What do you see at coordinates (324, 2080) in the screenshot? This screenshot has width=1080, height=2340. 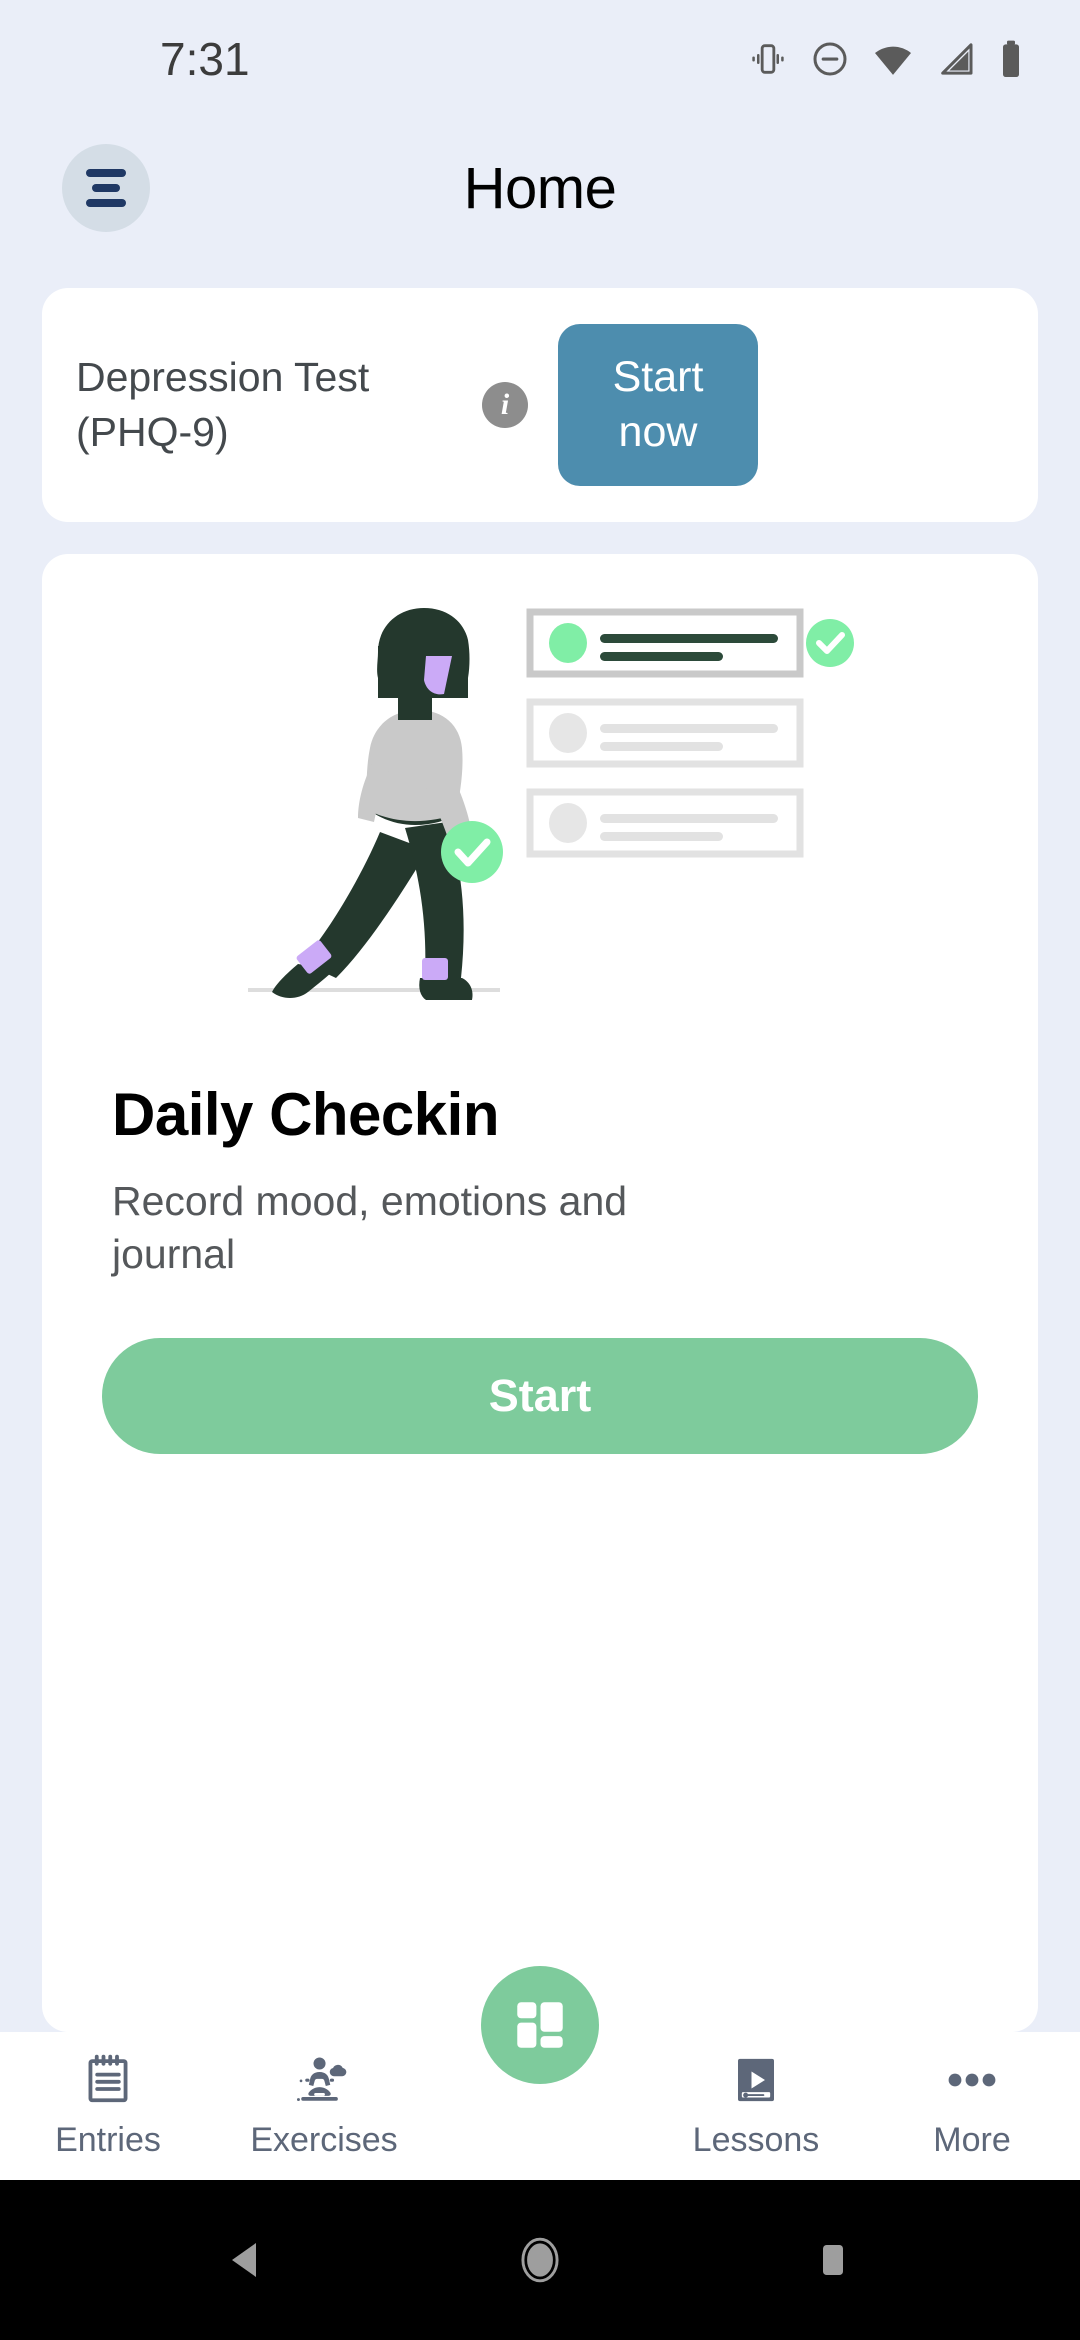 I see `meditation-icon` at bounding box center [324, 2080].